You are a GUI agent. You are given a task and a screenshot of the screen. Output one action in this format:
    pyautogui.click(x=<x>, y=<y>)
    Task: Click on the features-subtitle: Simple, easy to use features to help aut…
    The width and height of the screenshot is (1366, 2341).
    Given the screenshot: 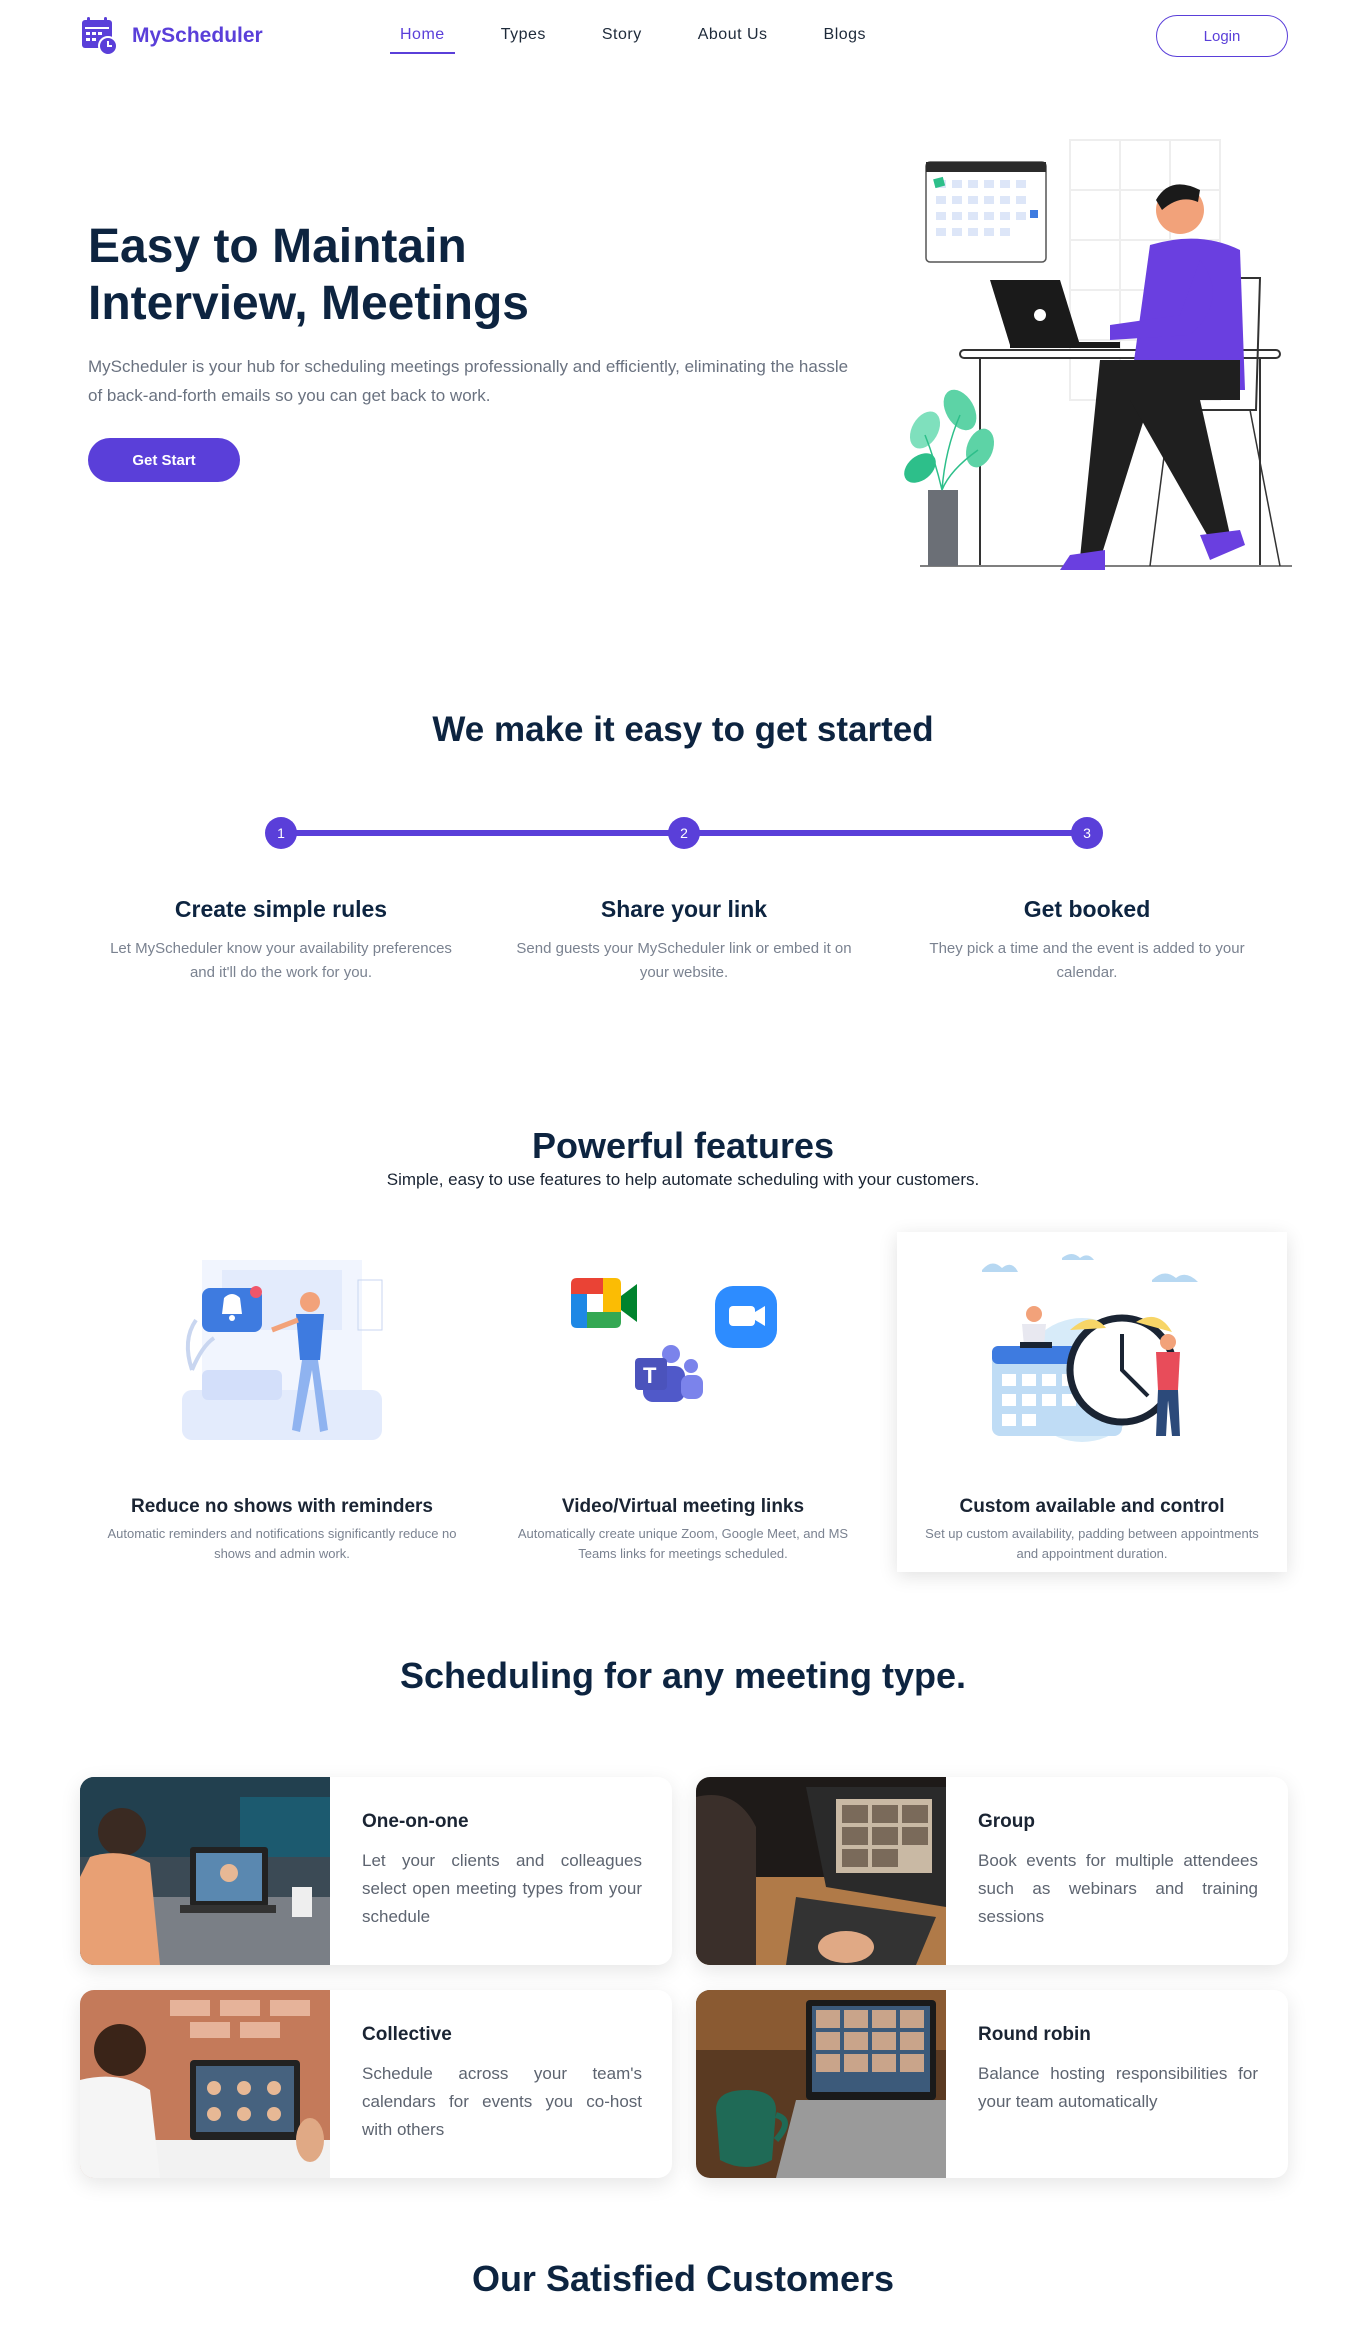 What is the action you would take?
    pyautogui.click(x=683, y=1179)
    